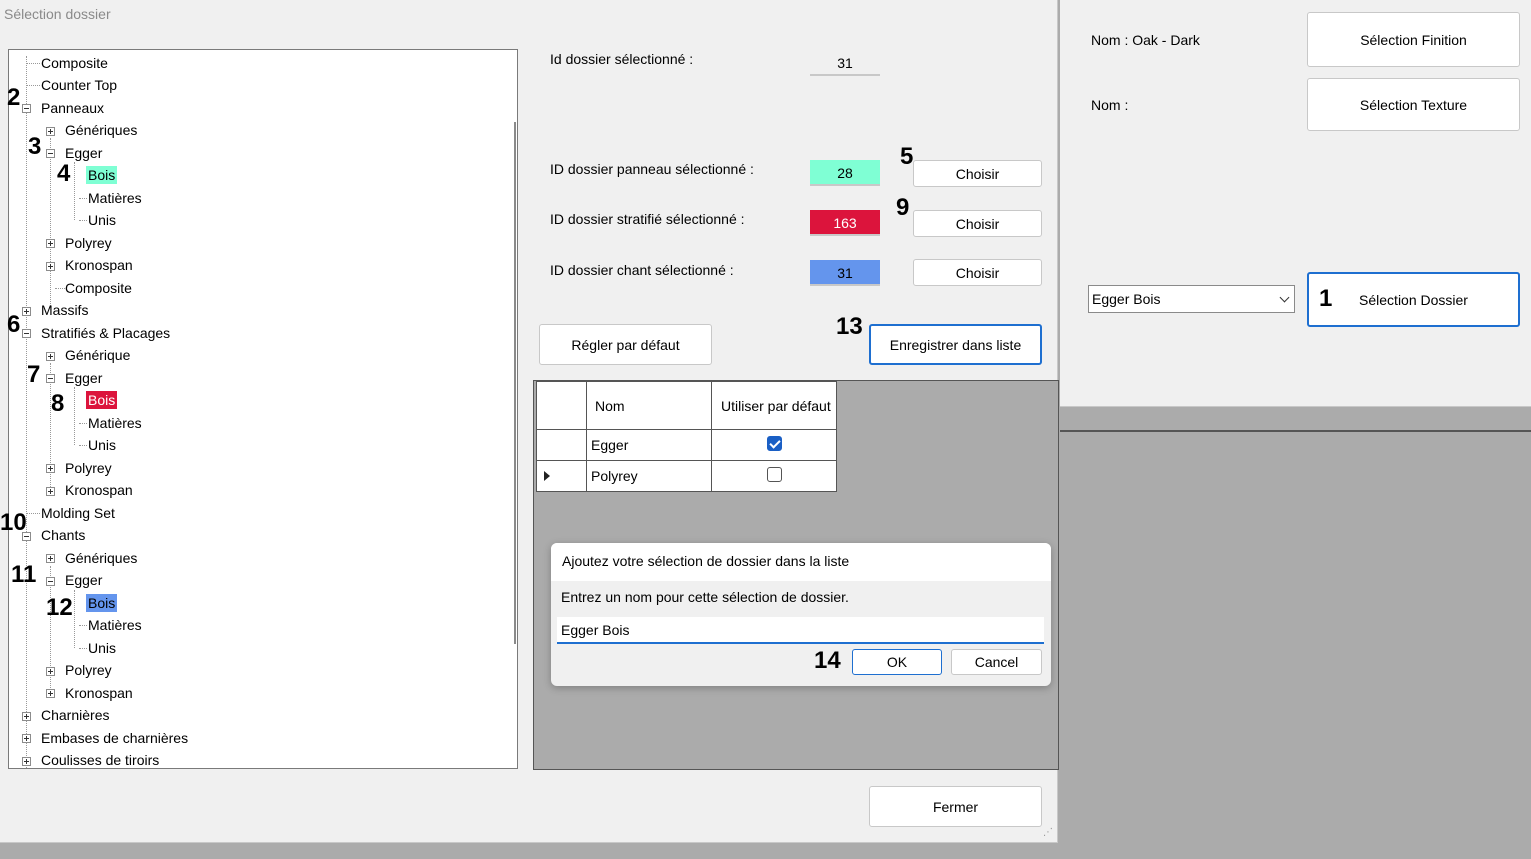 Image resolution: width=1531 pixels, height=859 pixels. I want to click on table-row: Egger, so click(686, 445).